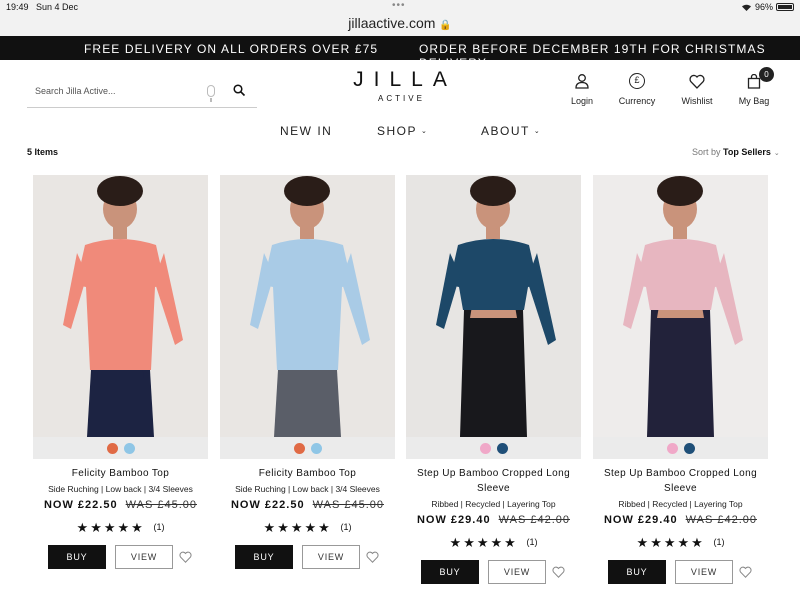 The height and width of the screenshot is (600, 800). I want to click on user-icon, so click(582, 81).